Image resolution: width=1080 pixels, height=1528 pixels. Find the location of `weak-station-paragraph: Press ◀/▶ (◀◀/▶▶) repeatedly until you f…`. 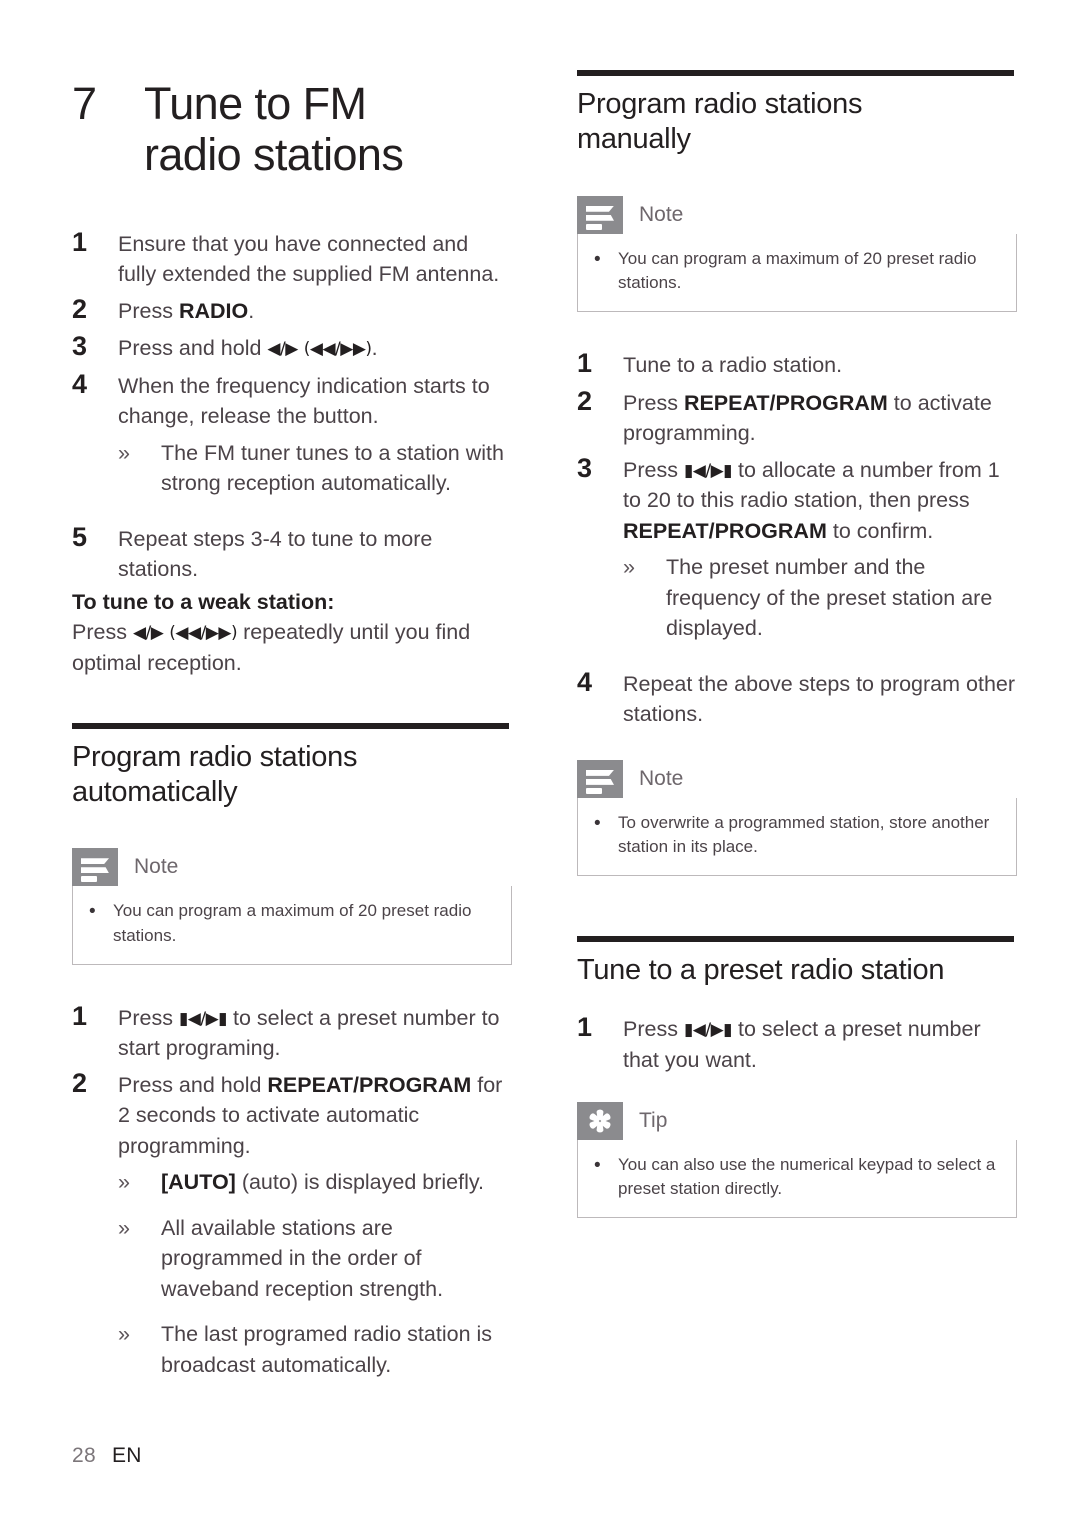

weak-station-paragraph: Press ◀/▶ (◀◀/▶▶) repeatedly until you f… is located at coordinates (292, 647).